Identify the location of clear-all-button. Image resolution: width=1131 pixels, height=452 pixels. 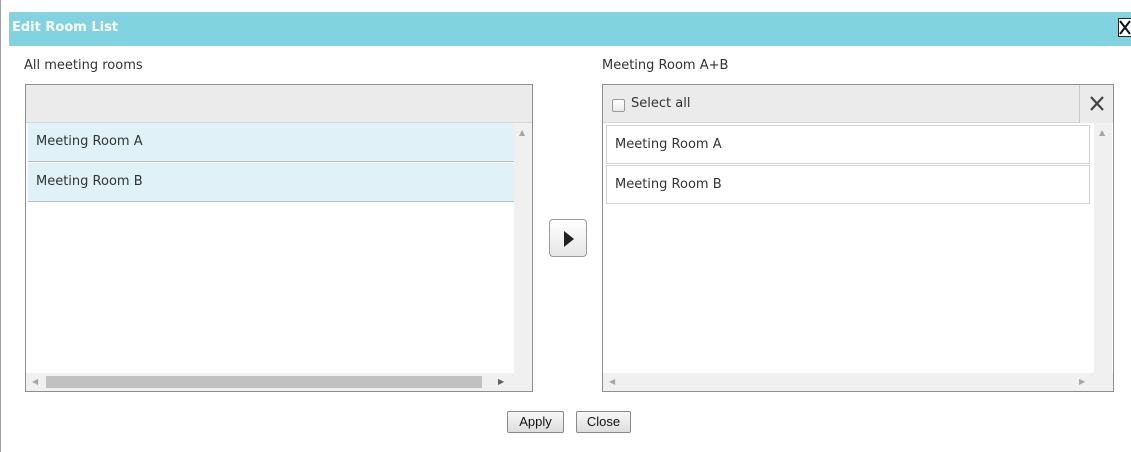
(1096, 104).